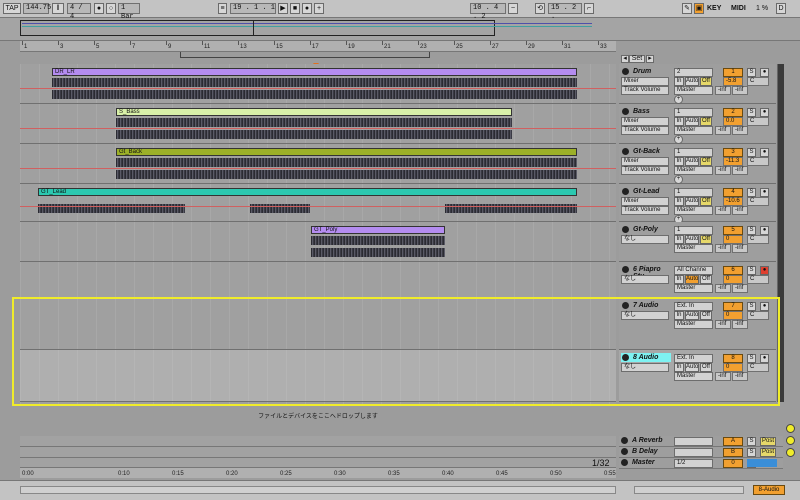  Describe the element at coordinates (625, 59) in the screenshot. I see `prev-locator-icon: ◂` at that location.